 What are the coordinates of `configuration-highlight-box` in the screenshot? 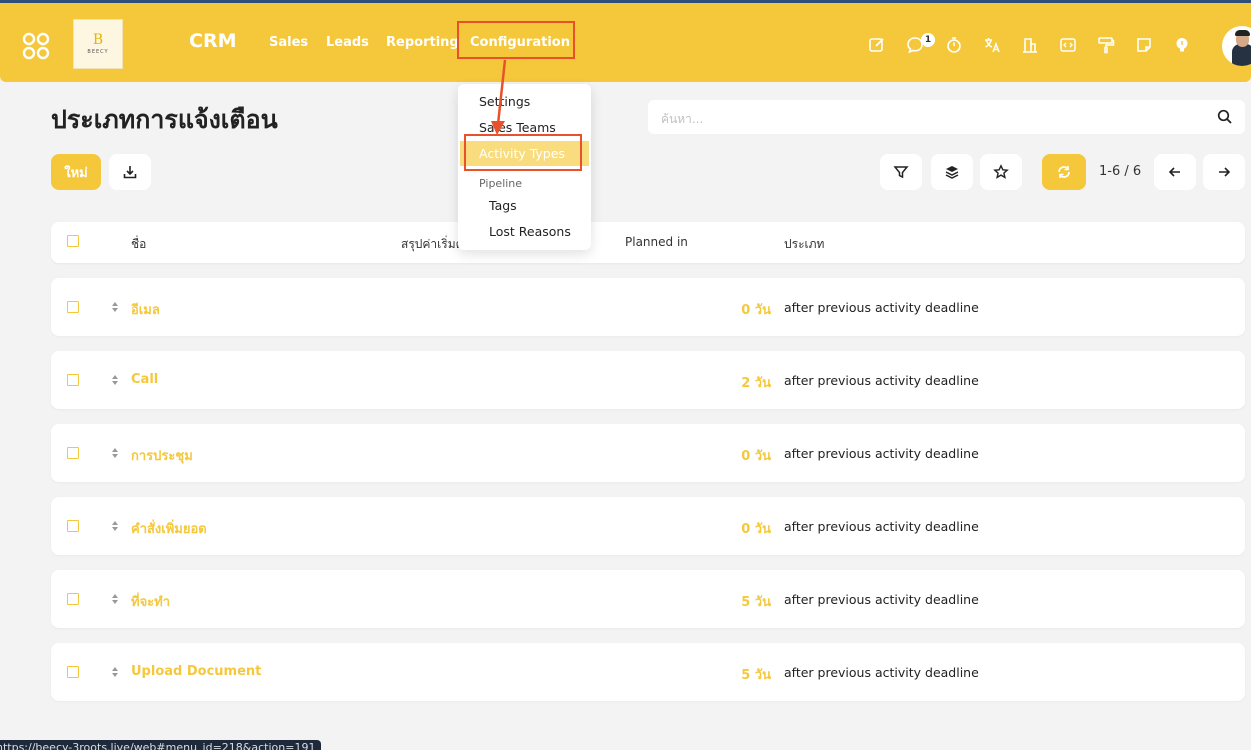 It's located at (516, 40).